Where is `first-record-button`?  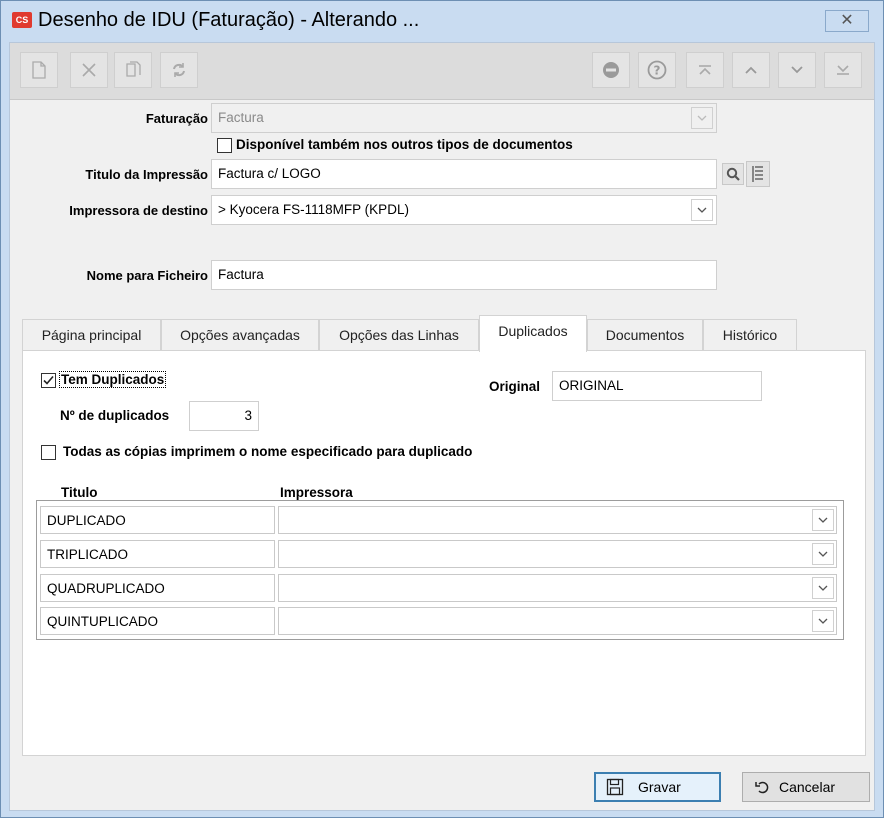
first-record-button is located at coordinates (705, 70).